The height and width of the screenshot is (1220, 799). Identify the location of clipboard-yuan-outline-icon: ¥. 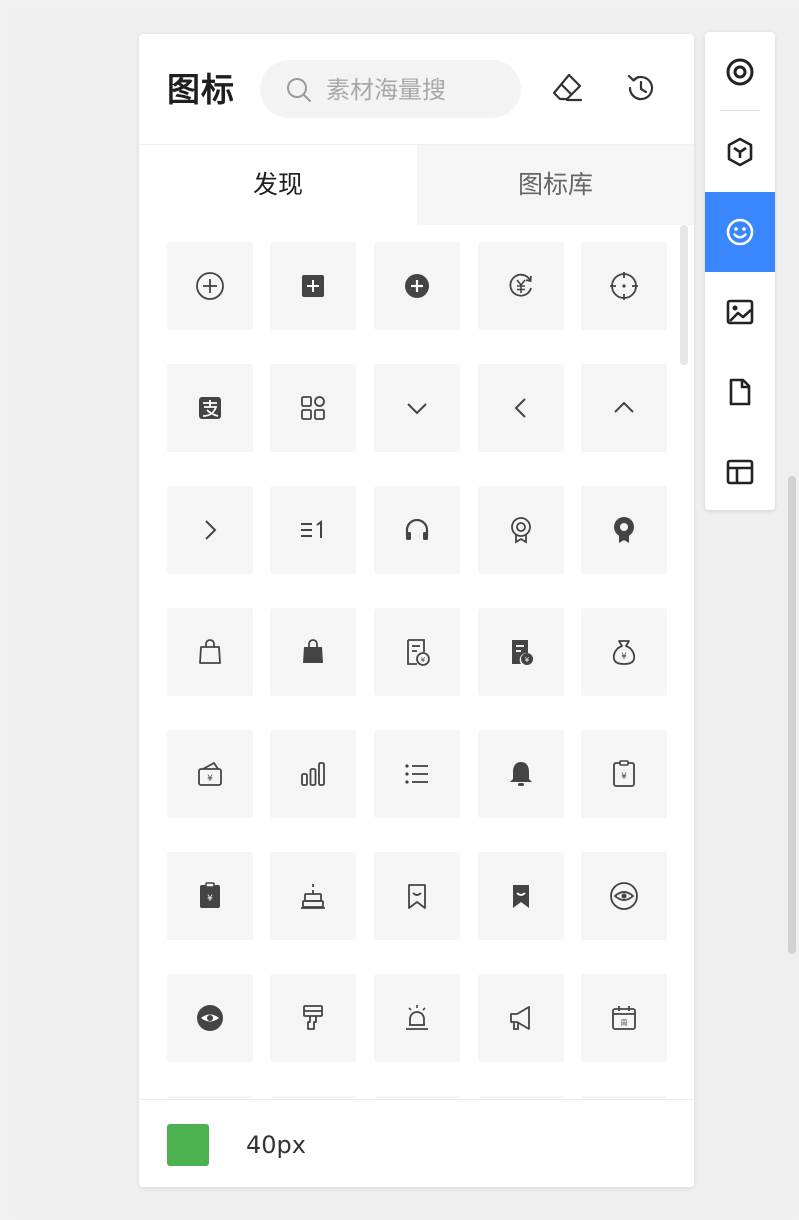
(624, 773).